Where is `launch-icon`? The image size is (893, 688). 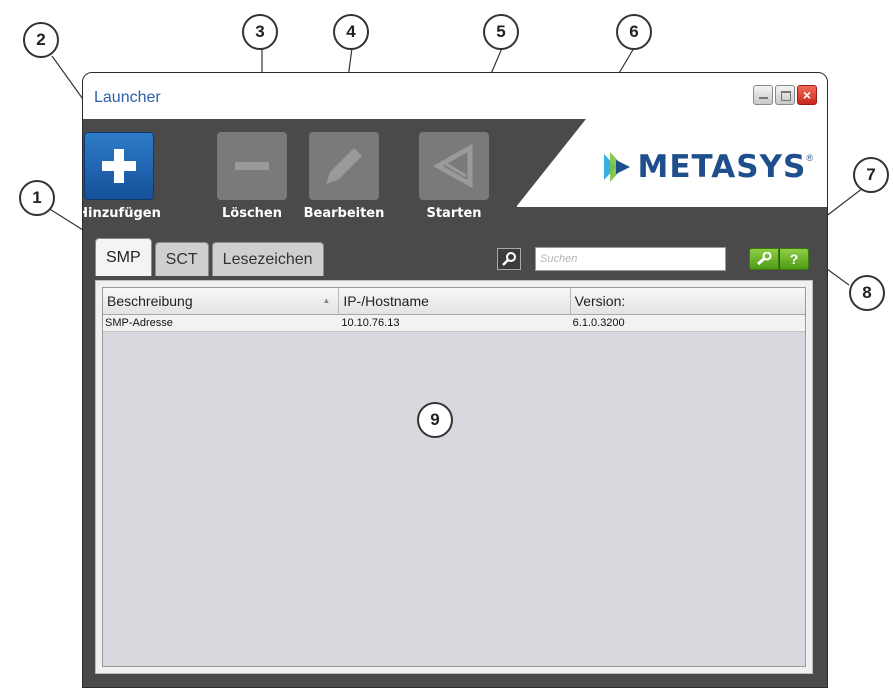 launch-icon is located at coordinates (452, 166).